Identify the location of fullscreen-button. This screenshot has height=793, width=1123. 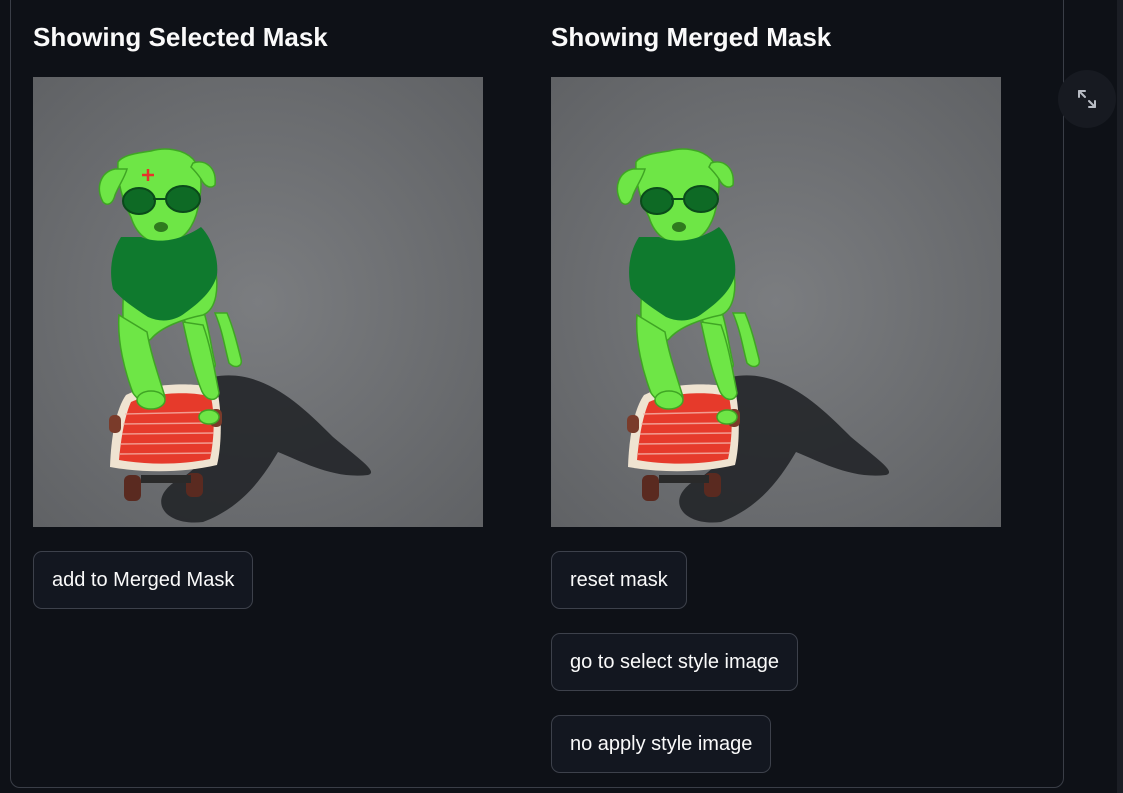
(1087, 99).